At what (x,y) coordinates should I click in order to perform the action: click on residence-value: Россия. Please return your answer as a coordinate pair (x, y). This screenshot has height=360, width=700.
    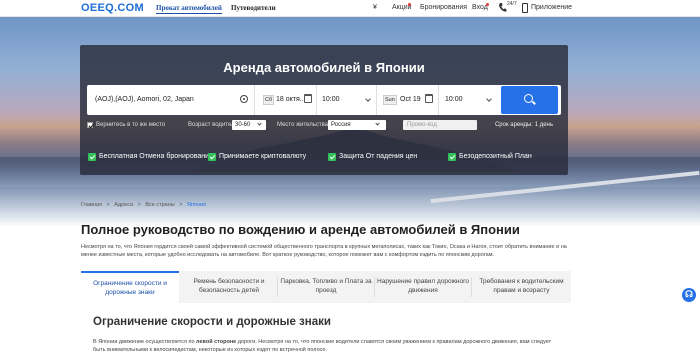
    Looking at the image, I should click on (341, 125).